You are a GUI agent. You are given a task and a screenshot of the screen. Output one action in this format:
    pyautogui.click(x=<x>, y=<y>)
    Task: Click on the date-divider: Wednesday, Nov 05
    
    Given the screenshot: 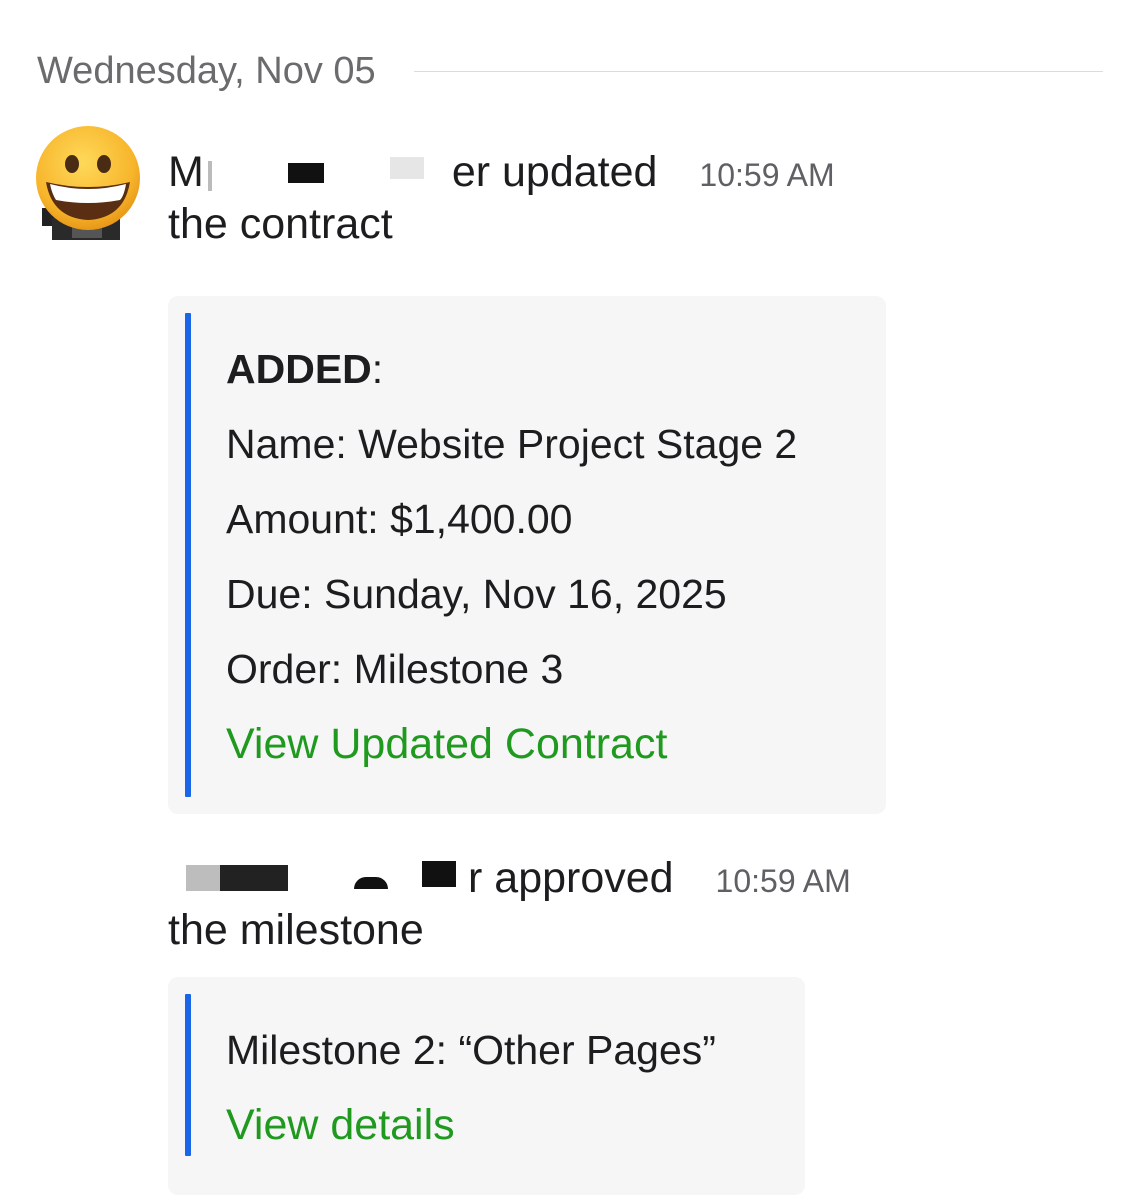 What is the action you would take?
    pyautogui.click(x=570, y=71)
    